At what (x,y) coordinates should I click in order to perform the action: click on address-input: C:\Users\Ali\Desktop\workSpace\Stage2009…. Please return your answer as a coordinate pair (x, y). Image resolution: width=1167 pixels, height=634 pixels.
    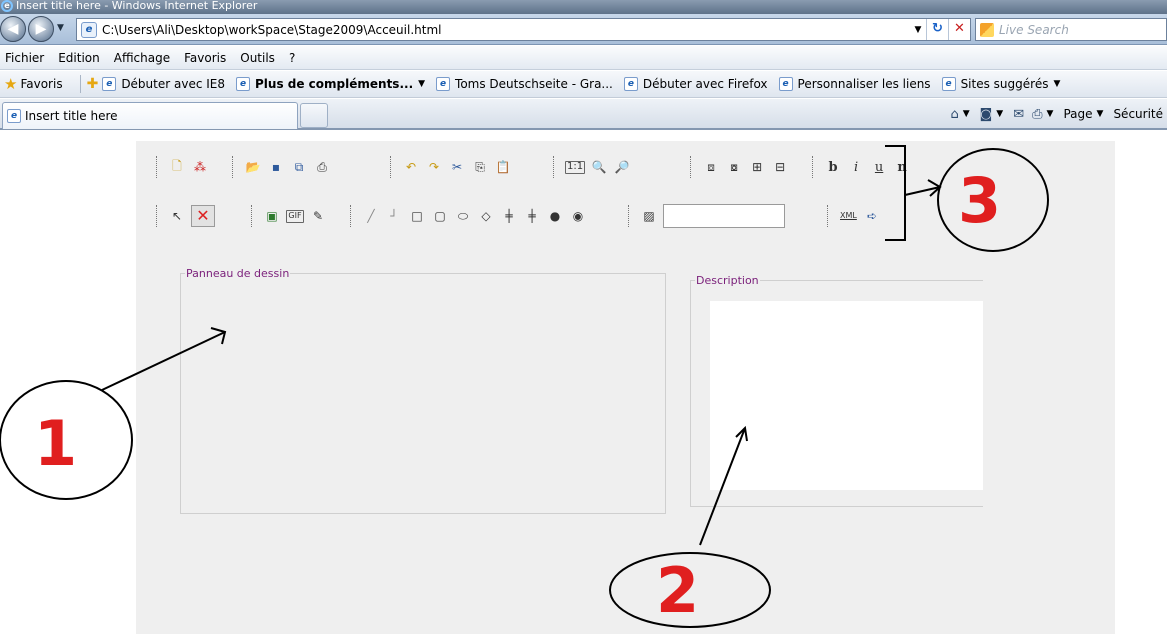
    Looking at the image, I should click on (506, 30).